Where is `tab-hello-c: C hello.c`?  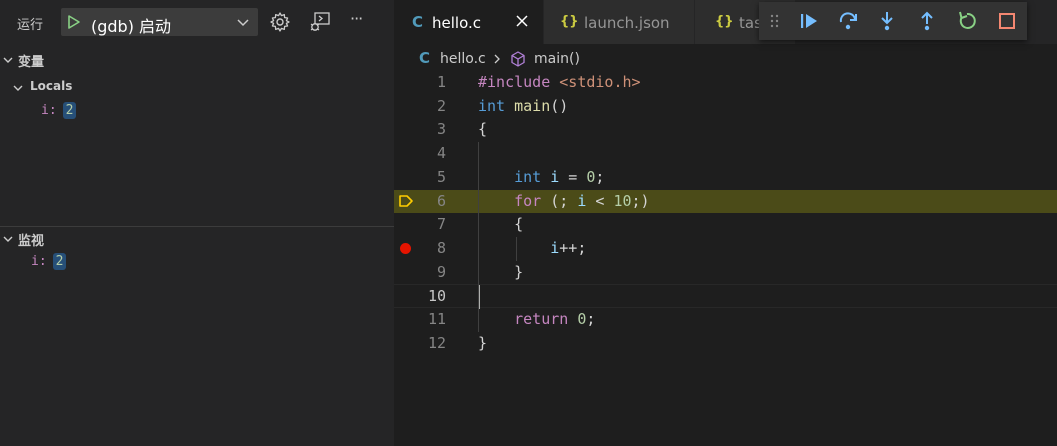
tab-hello-c: C hello.c is located at coordinates (468, 22).